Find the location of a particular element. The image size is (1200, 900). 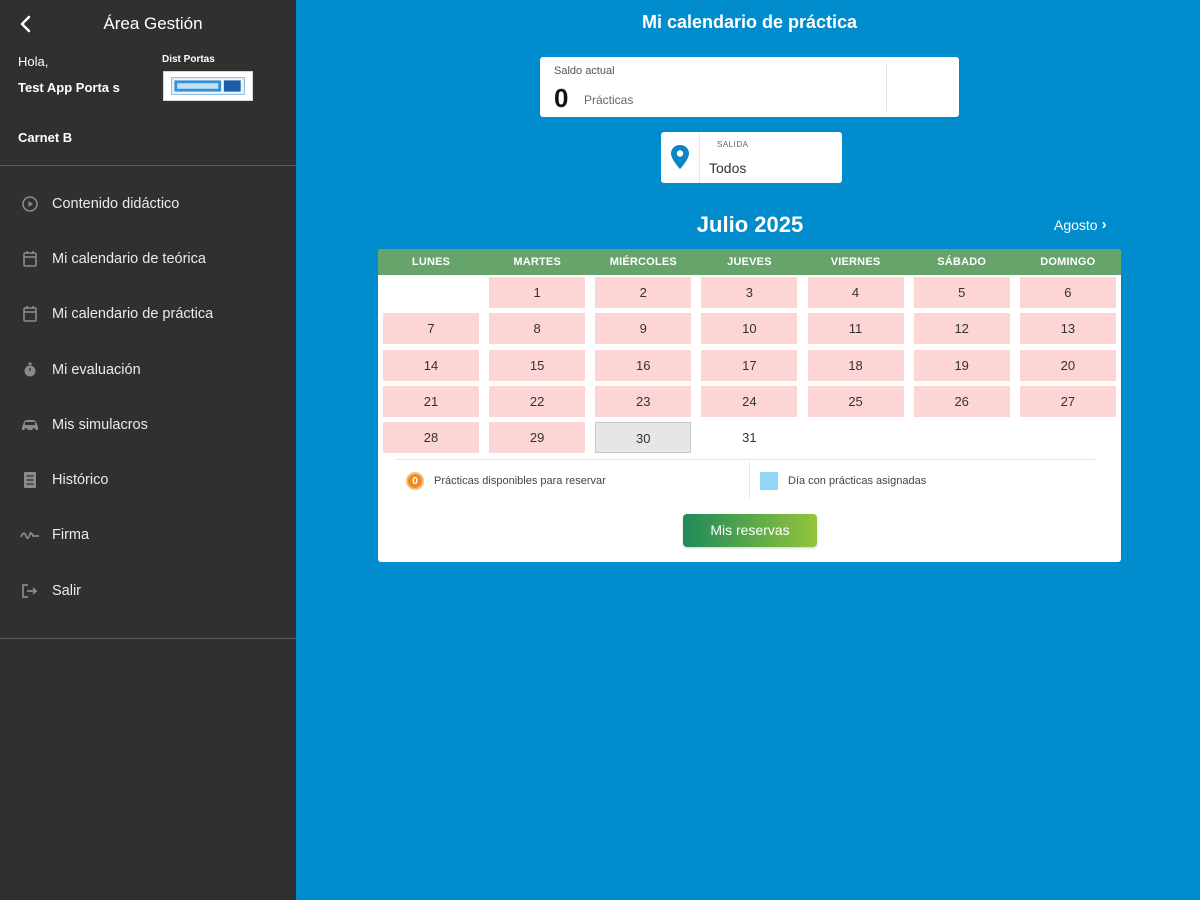

greeting: Hola, is located at coordinates (33, 61).